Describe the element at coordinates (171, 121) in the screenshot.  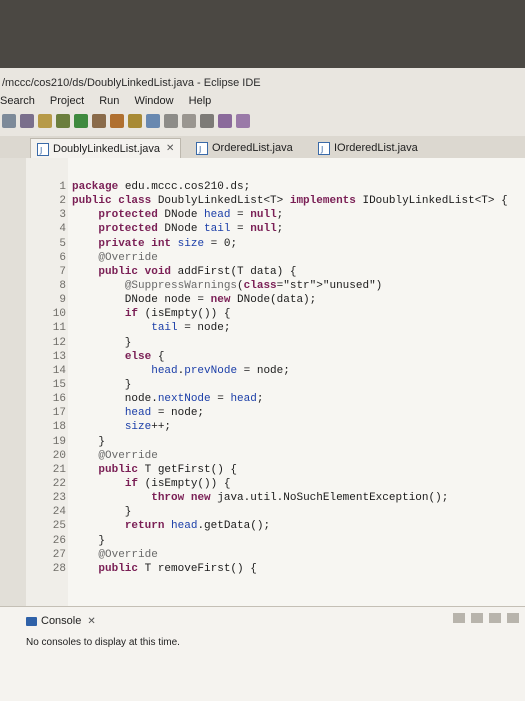
I see `layout-icon` at that location.